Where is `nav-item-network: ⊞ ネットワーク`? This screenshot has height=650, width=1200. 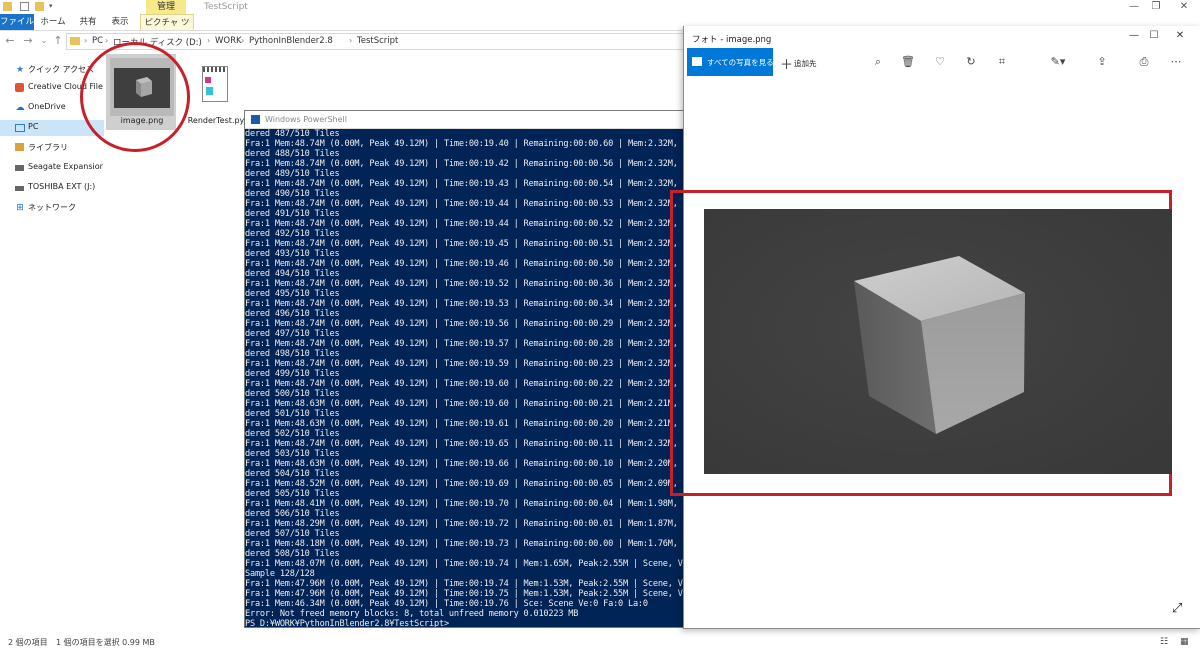
nav-item-network: ⊞ ネットワーク is located at coordinates (52, 208).